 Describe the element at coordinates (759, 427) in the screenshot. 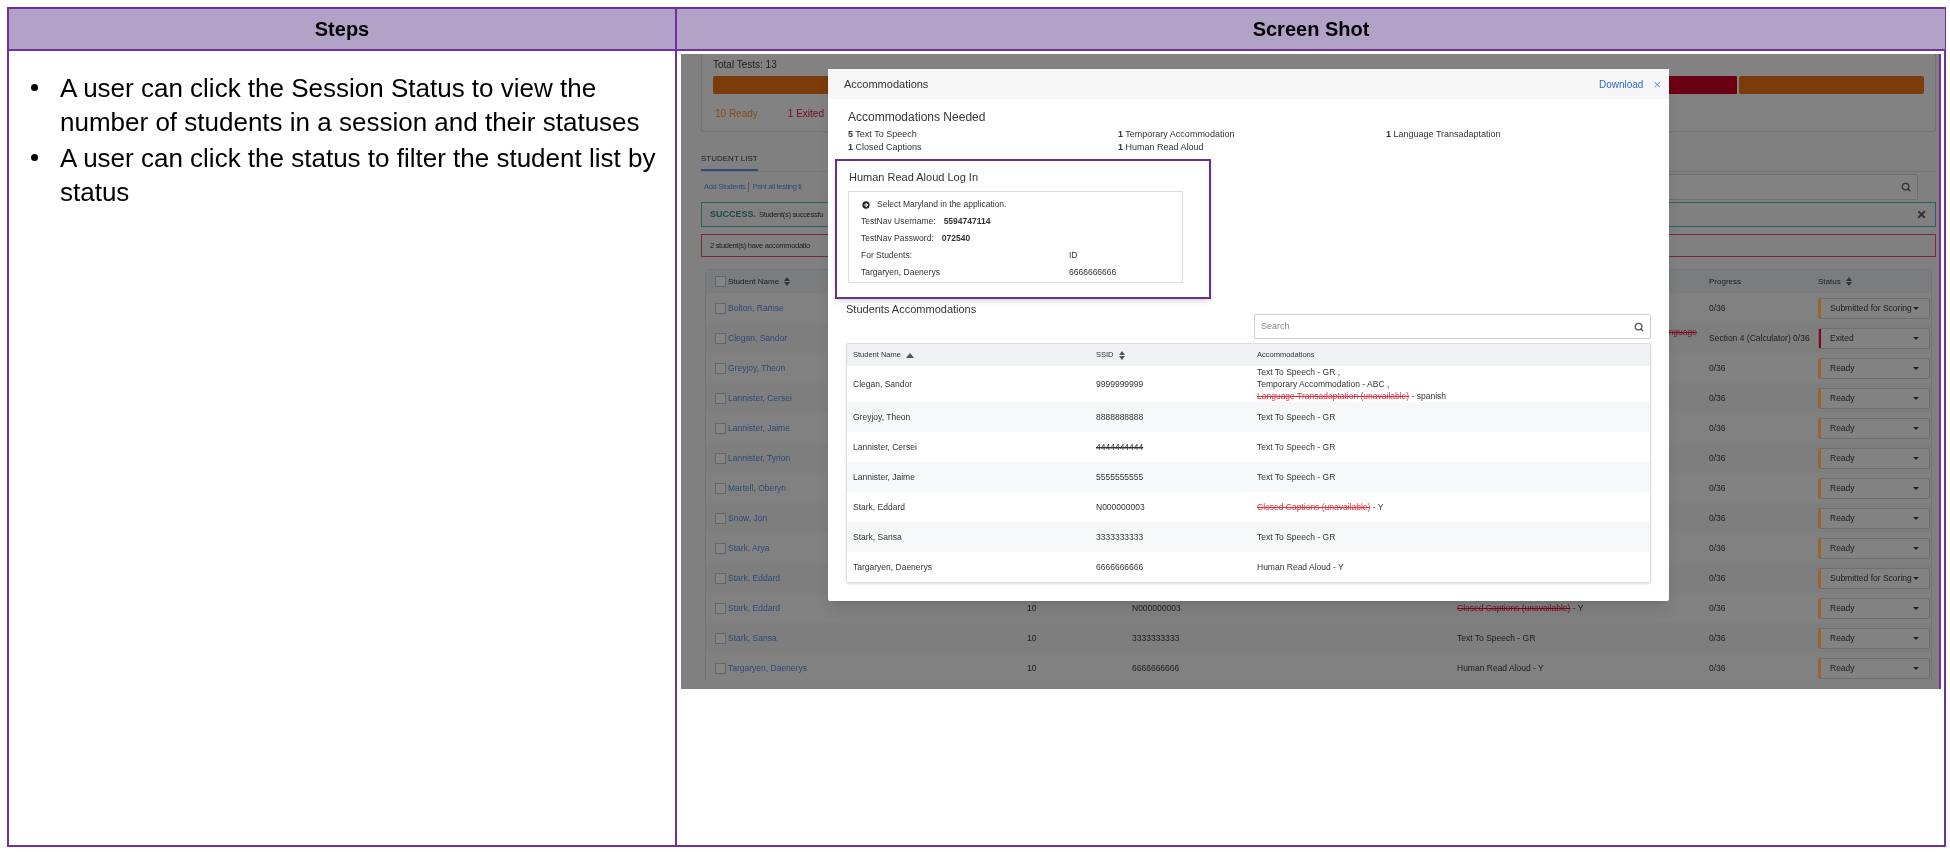

I see `student-name-link: Lannister, Jaime` at that location.